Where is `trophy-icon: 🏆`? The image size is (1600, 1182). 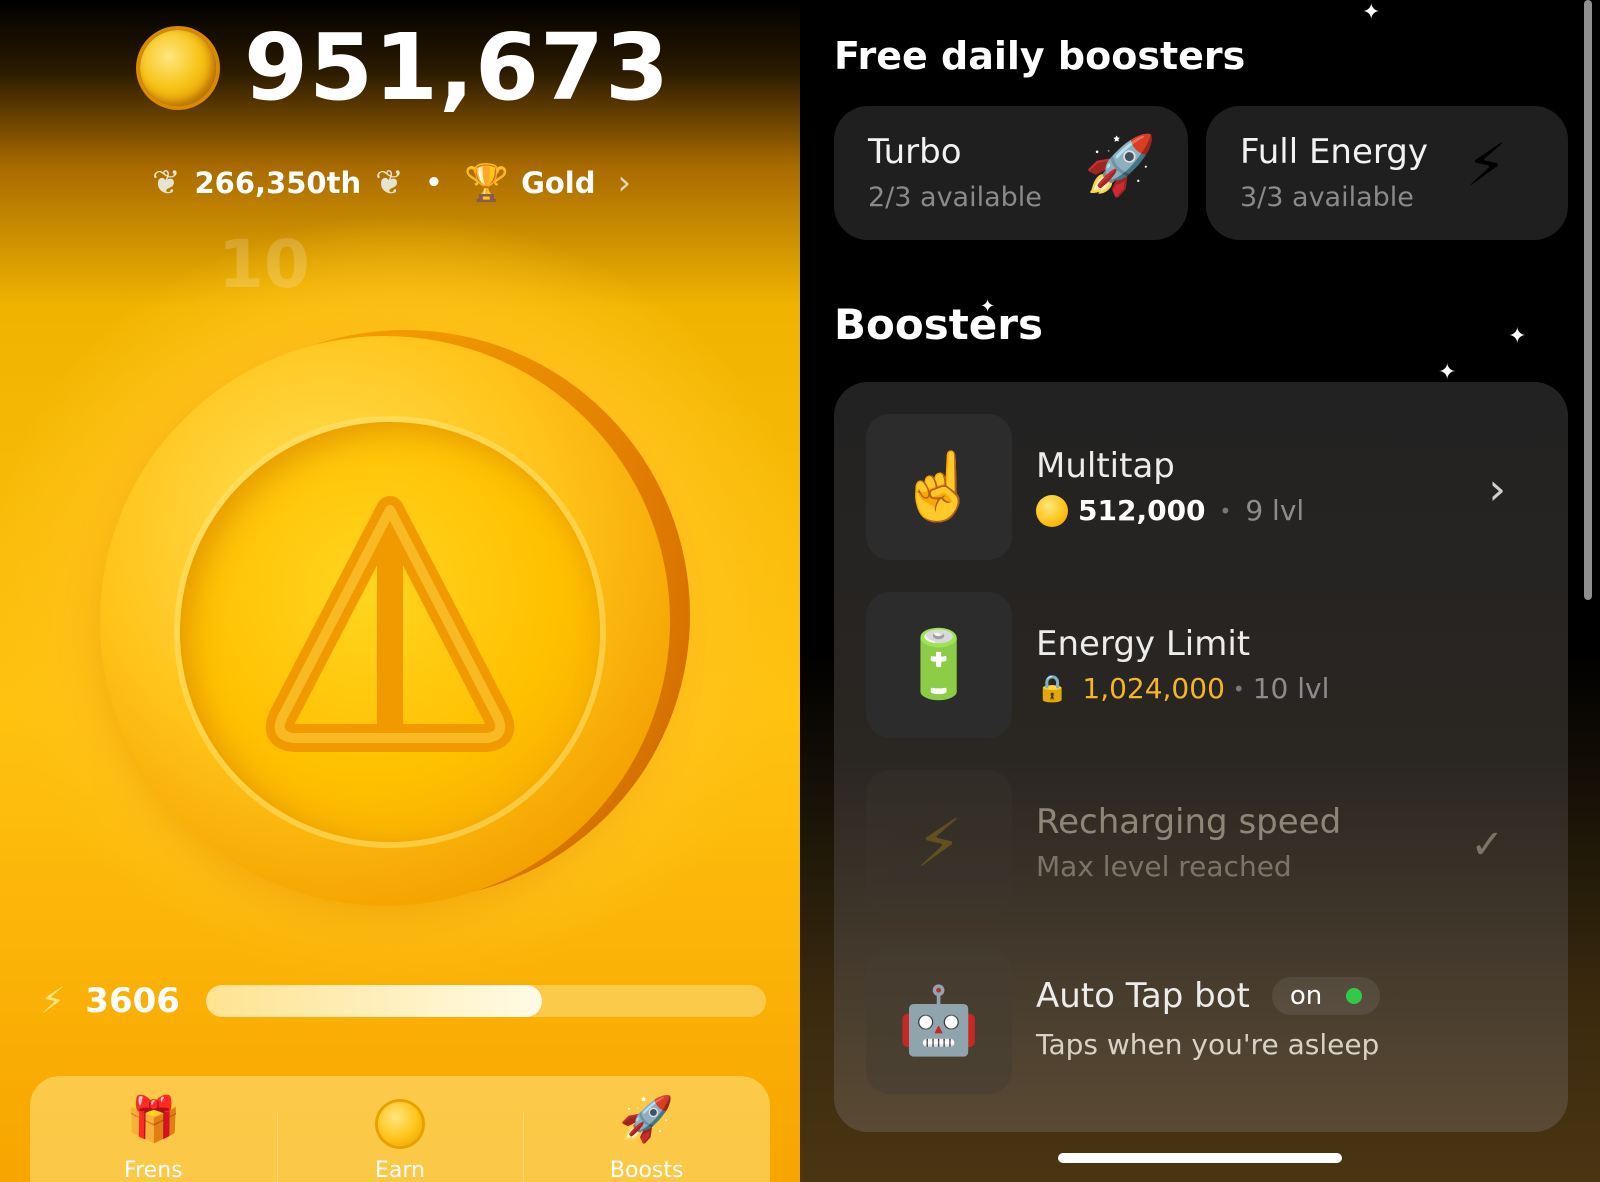
trophy-icon: 🏆 is located at coordinates (487, 183).